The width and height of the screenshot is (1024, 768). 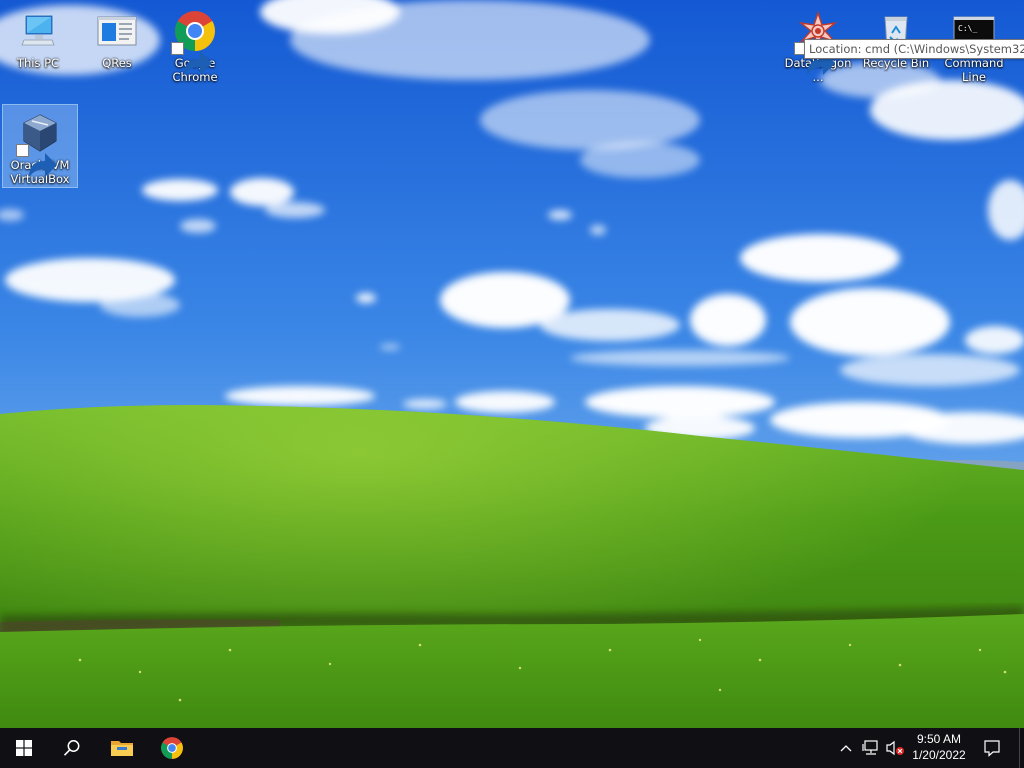 I want to click on taskbar-google-chrome, so click(x=172, y=748).